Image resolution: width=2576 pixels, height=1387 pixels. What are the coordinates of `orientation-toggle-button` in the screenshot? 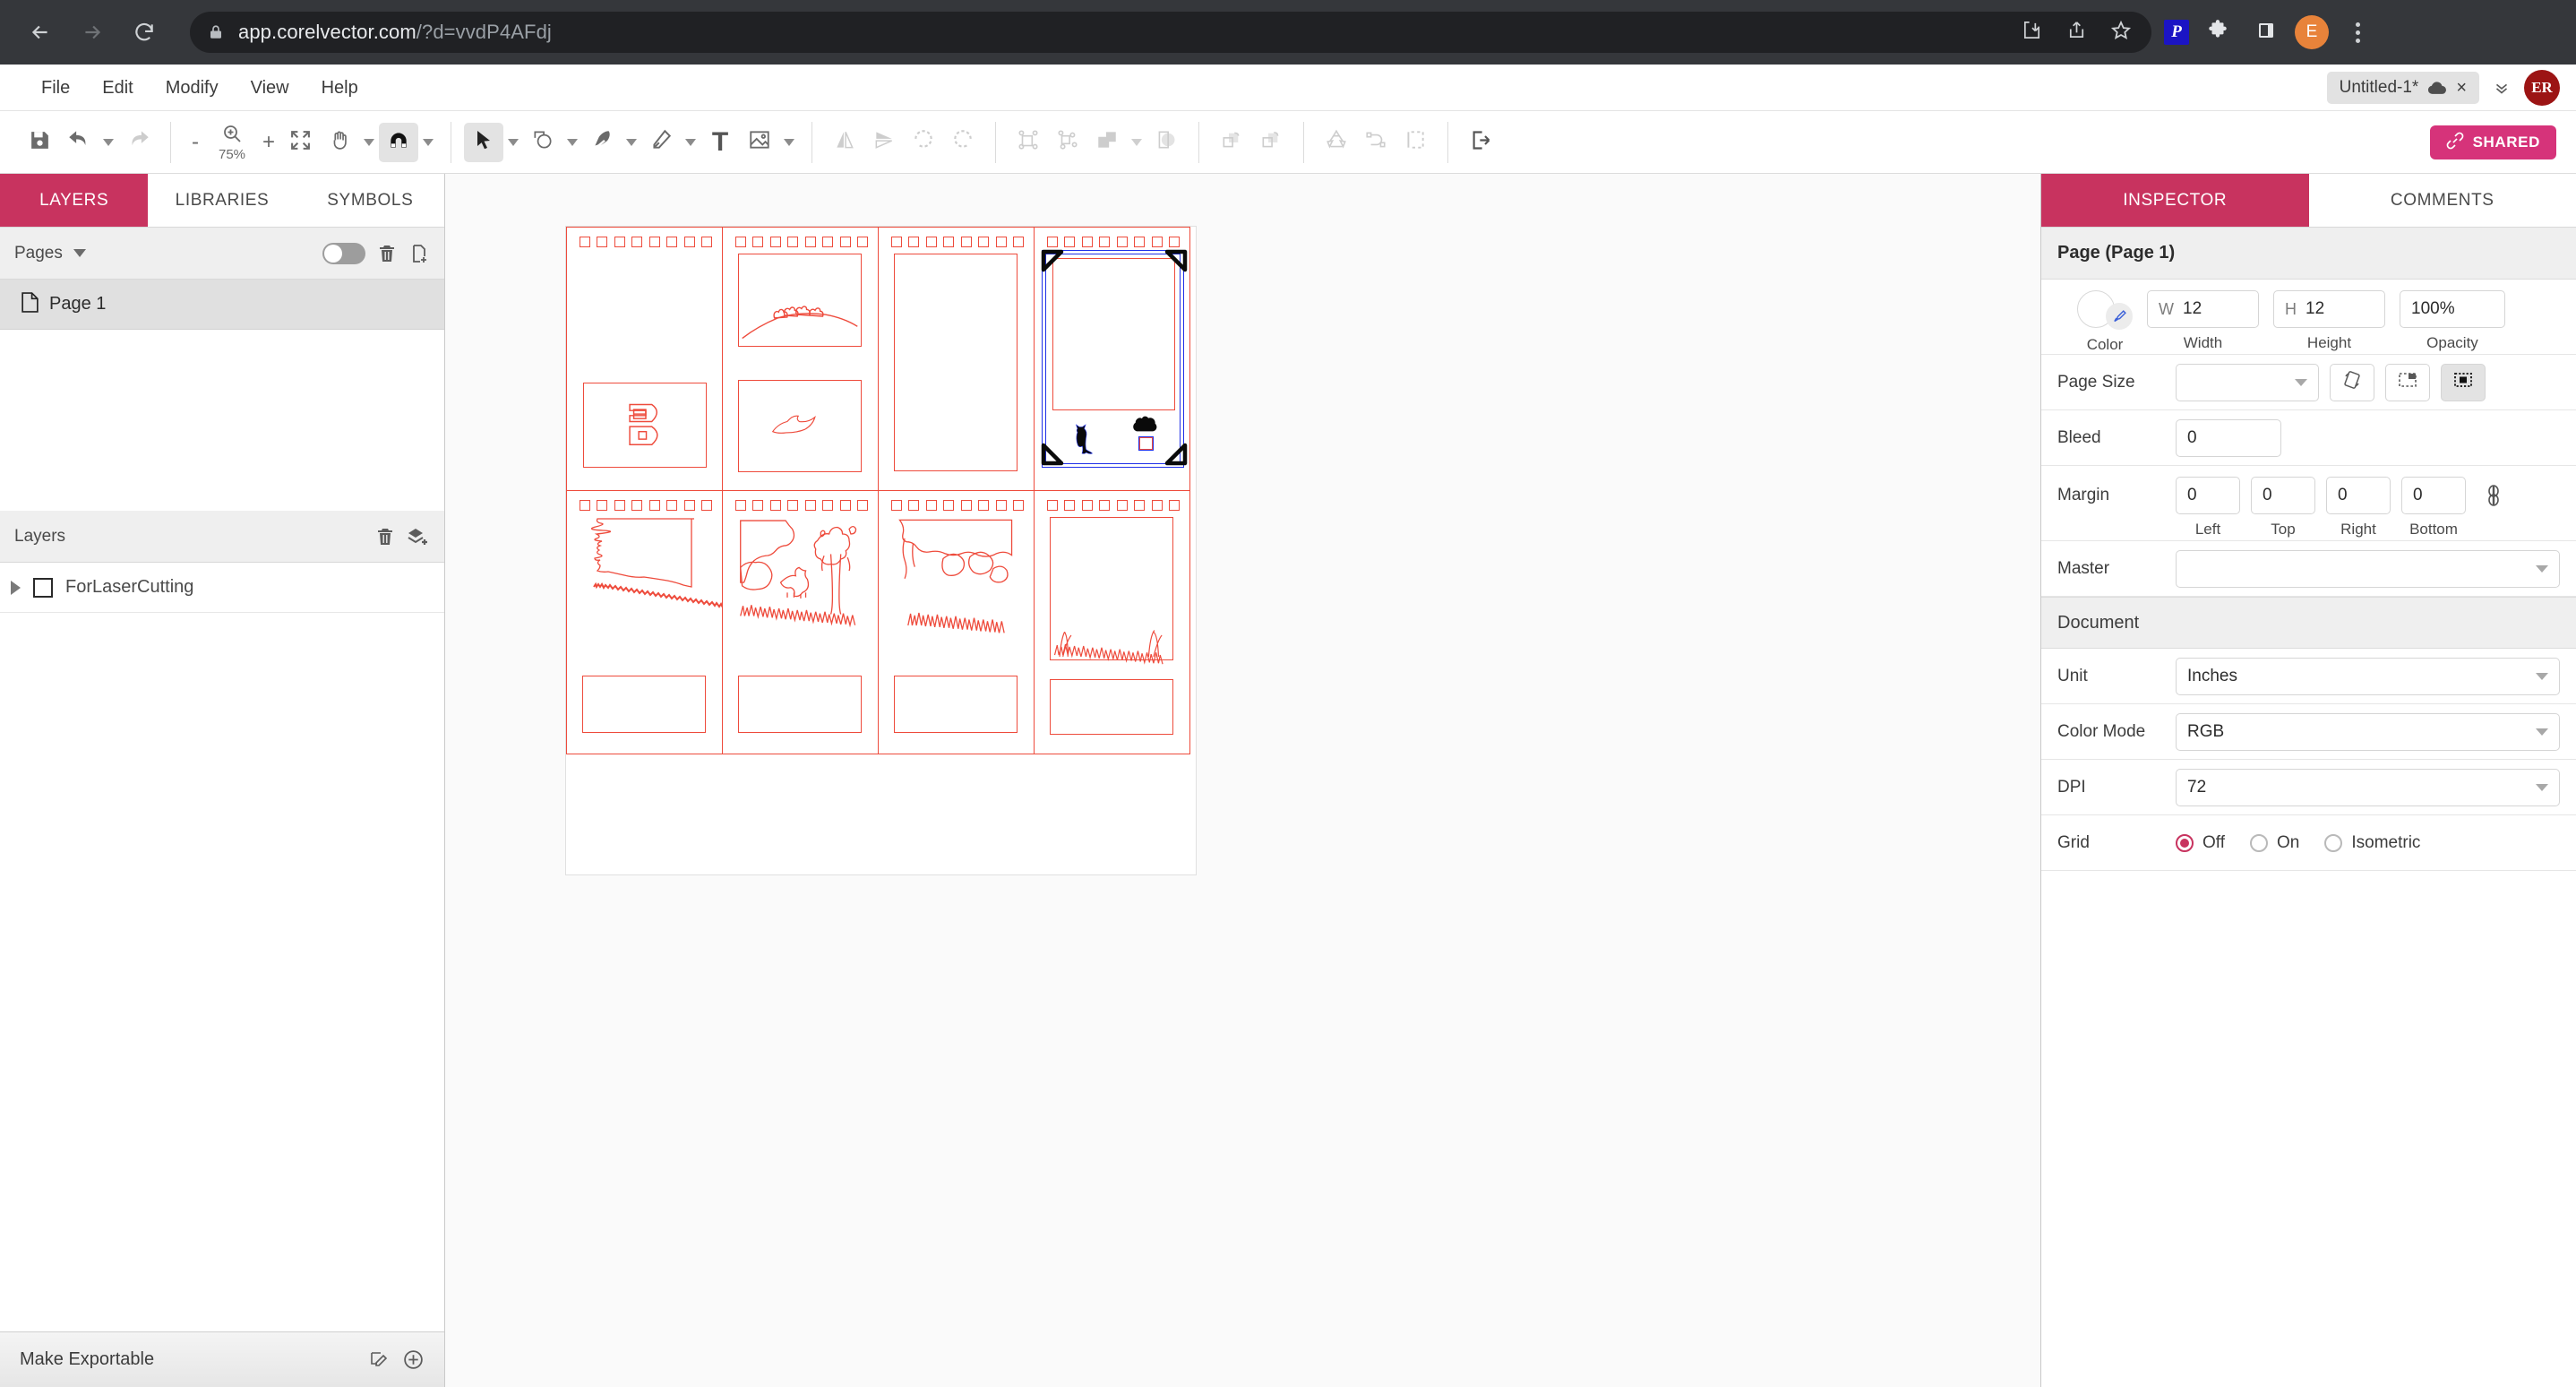 It's located at (2352, 382).